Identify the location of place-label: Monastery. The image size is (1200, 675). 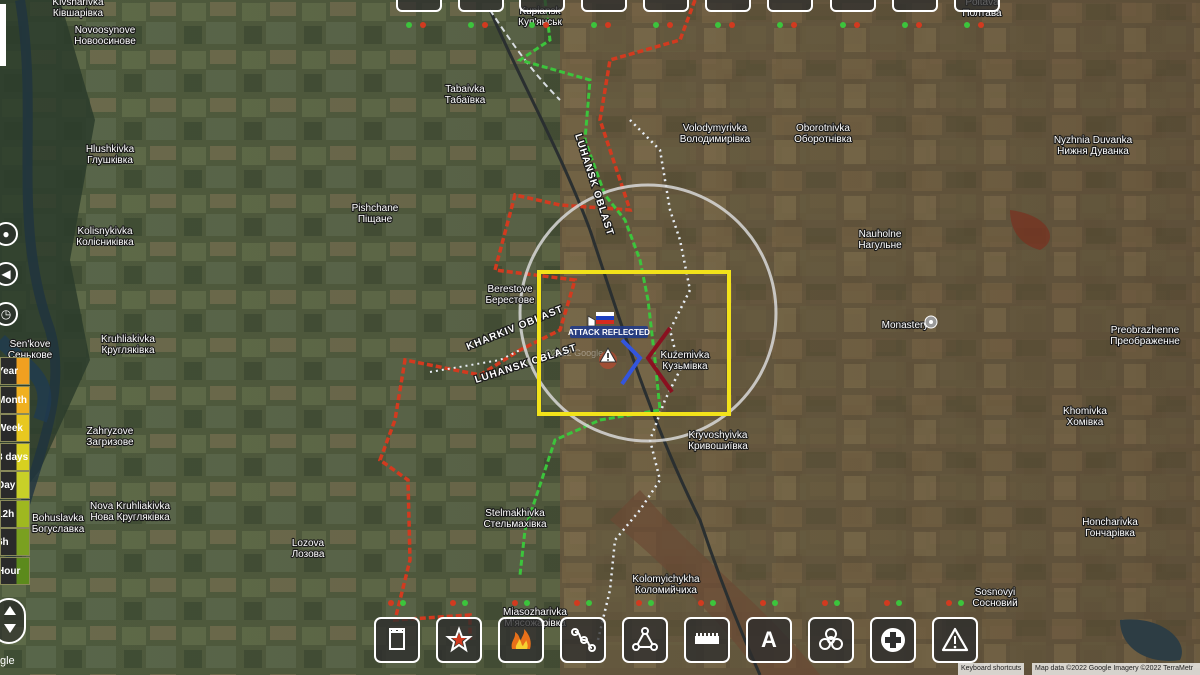
(905, 325).